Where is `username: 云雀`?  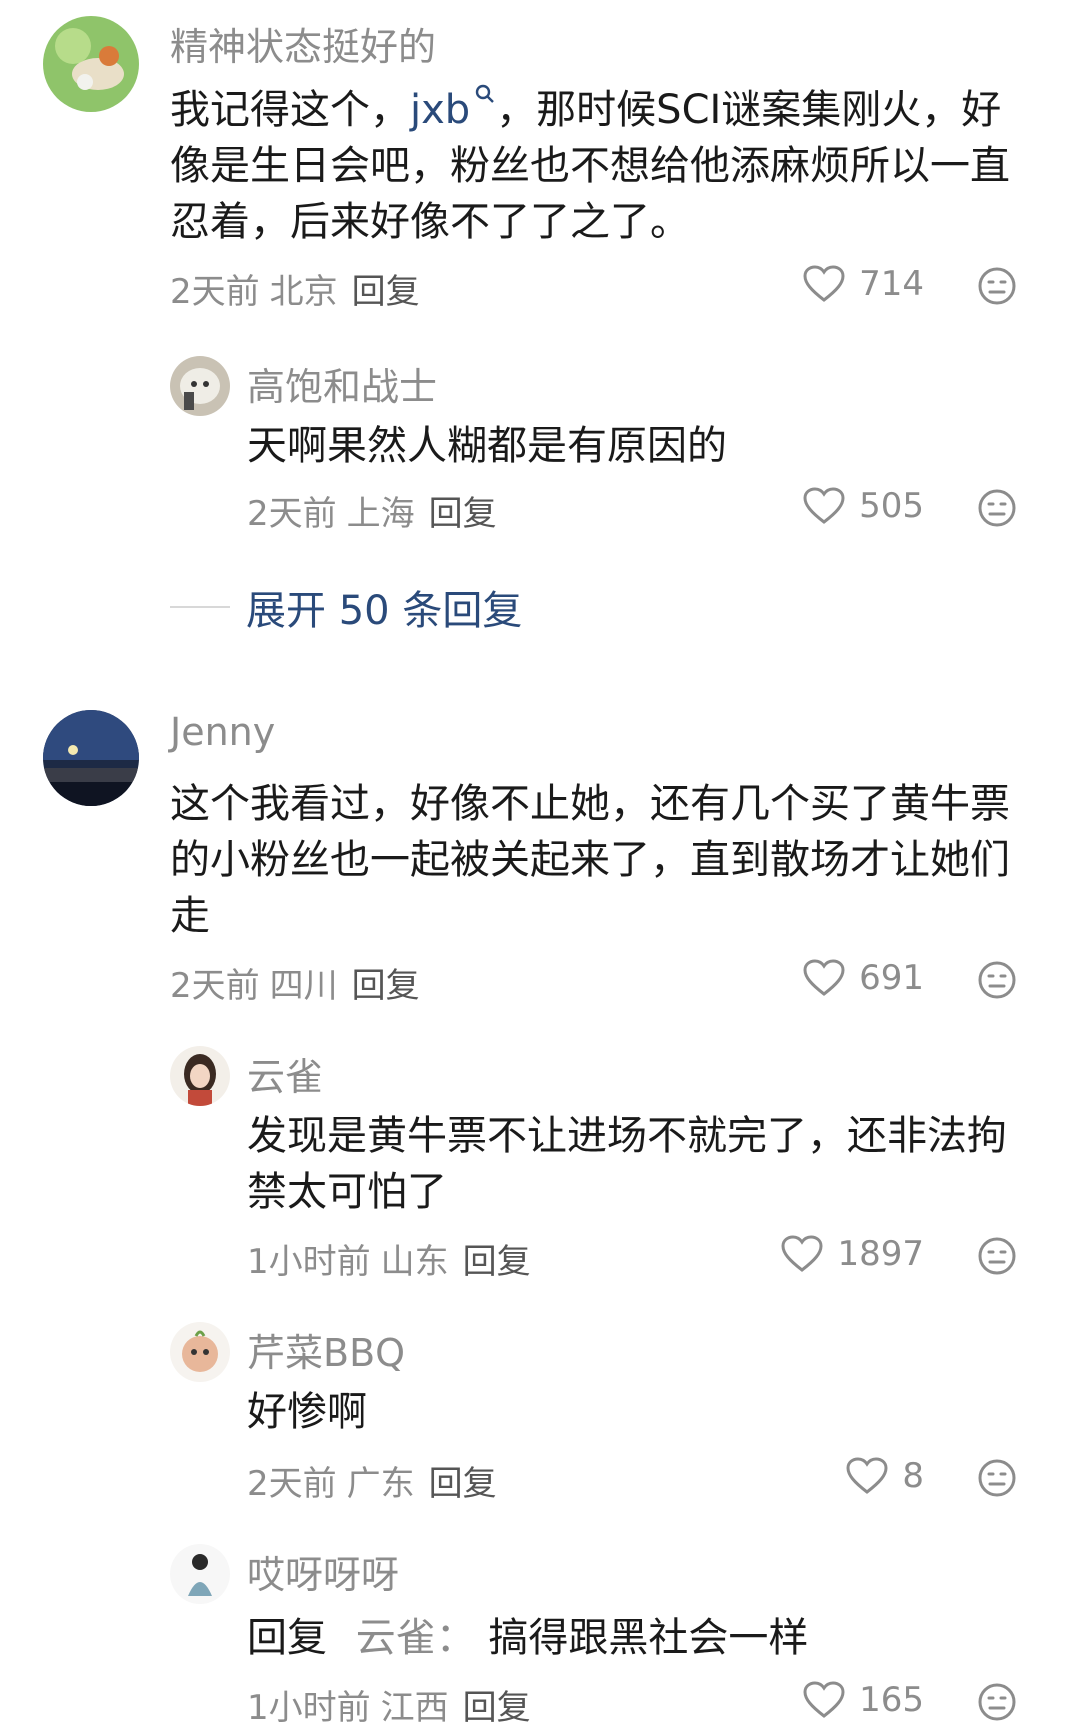
username: 云雀 is located at coordinates (285, 1073).